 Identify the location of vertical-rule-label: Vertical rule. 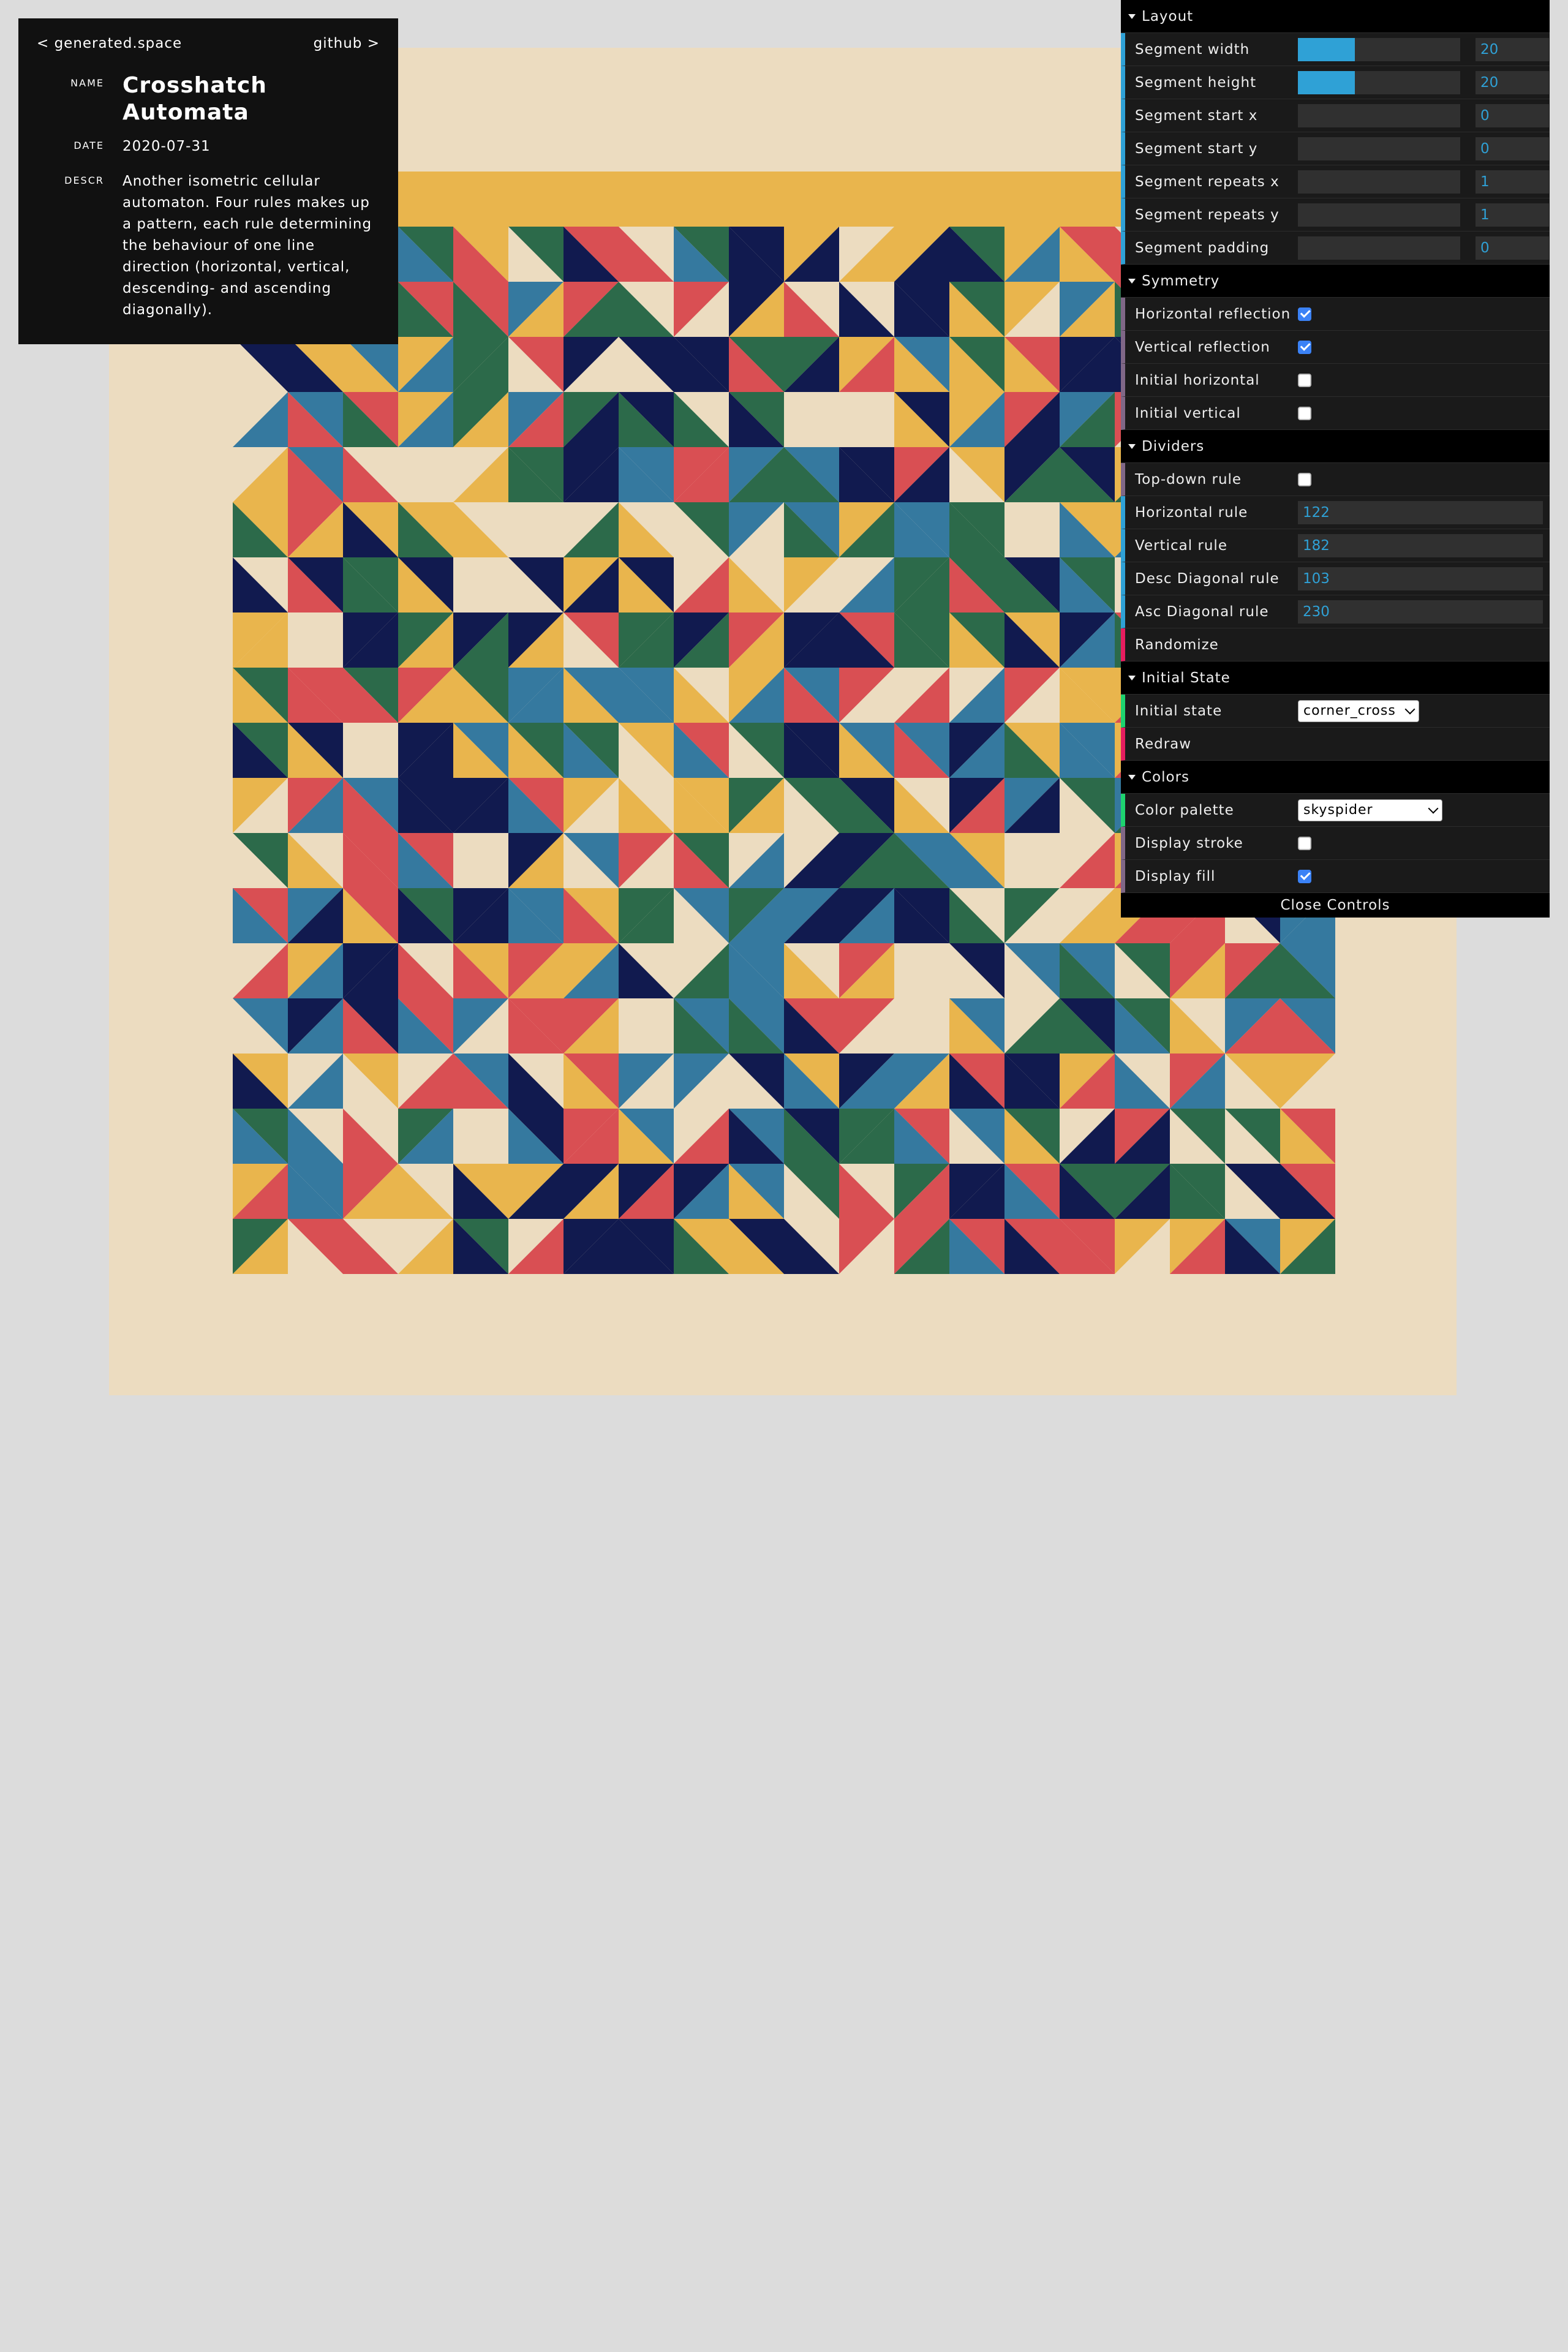
(1181, 545).